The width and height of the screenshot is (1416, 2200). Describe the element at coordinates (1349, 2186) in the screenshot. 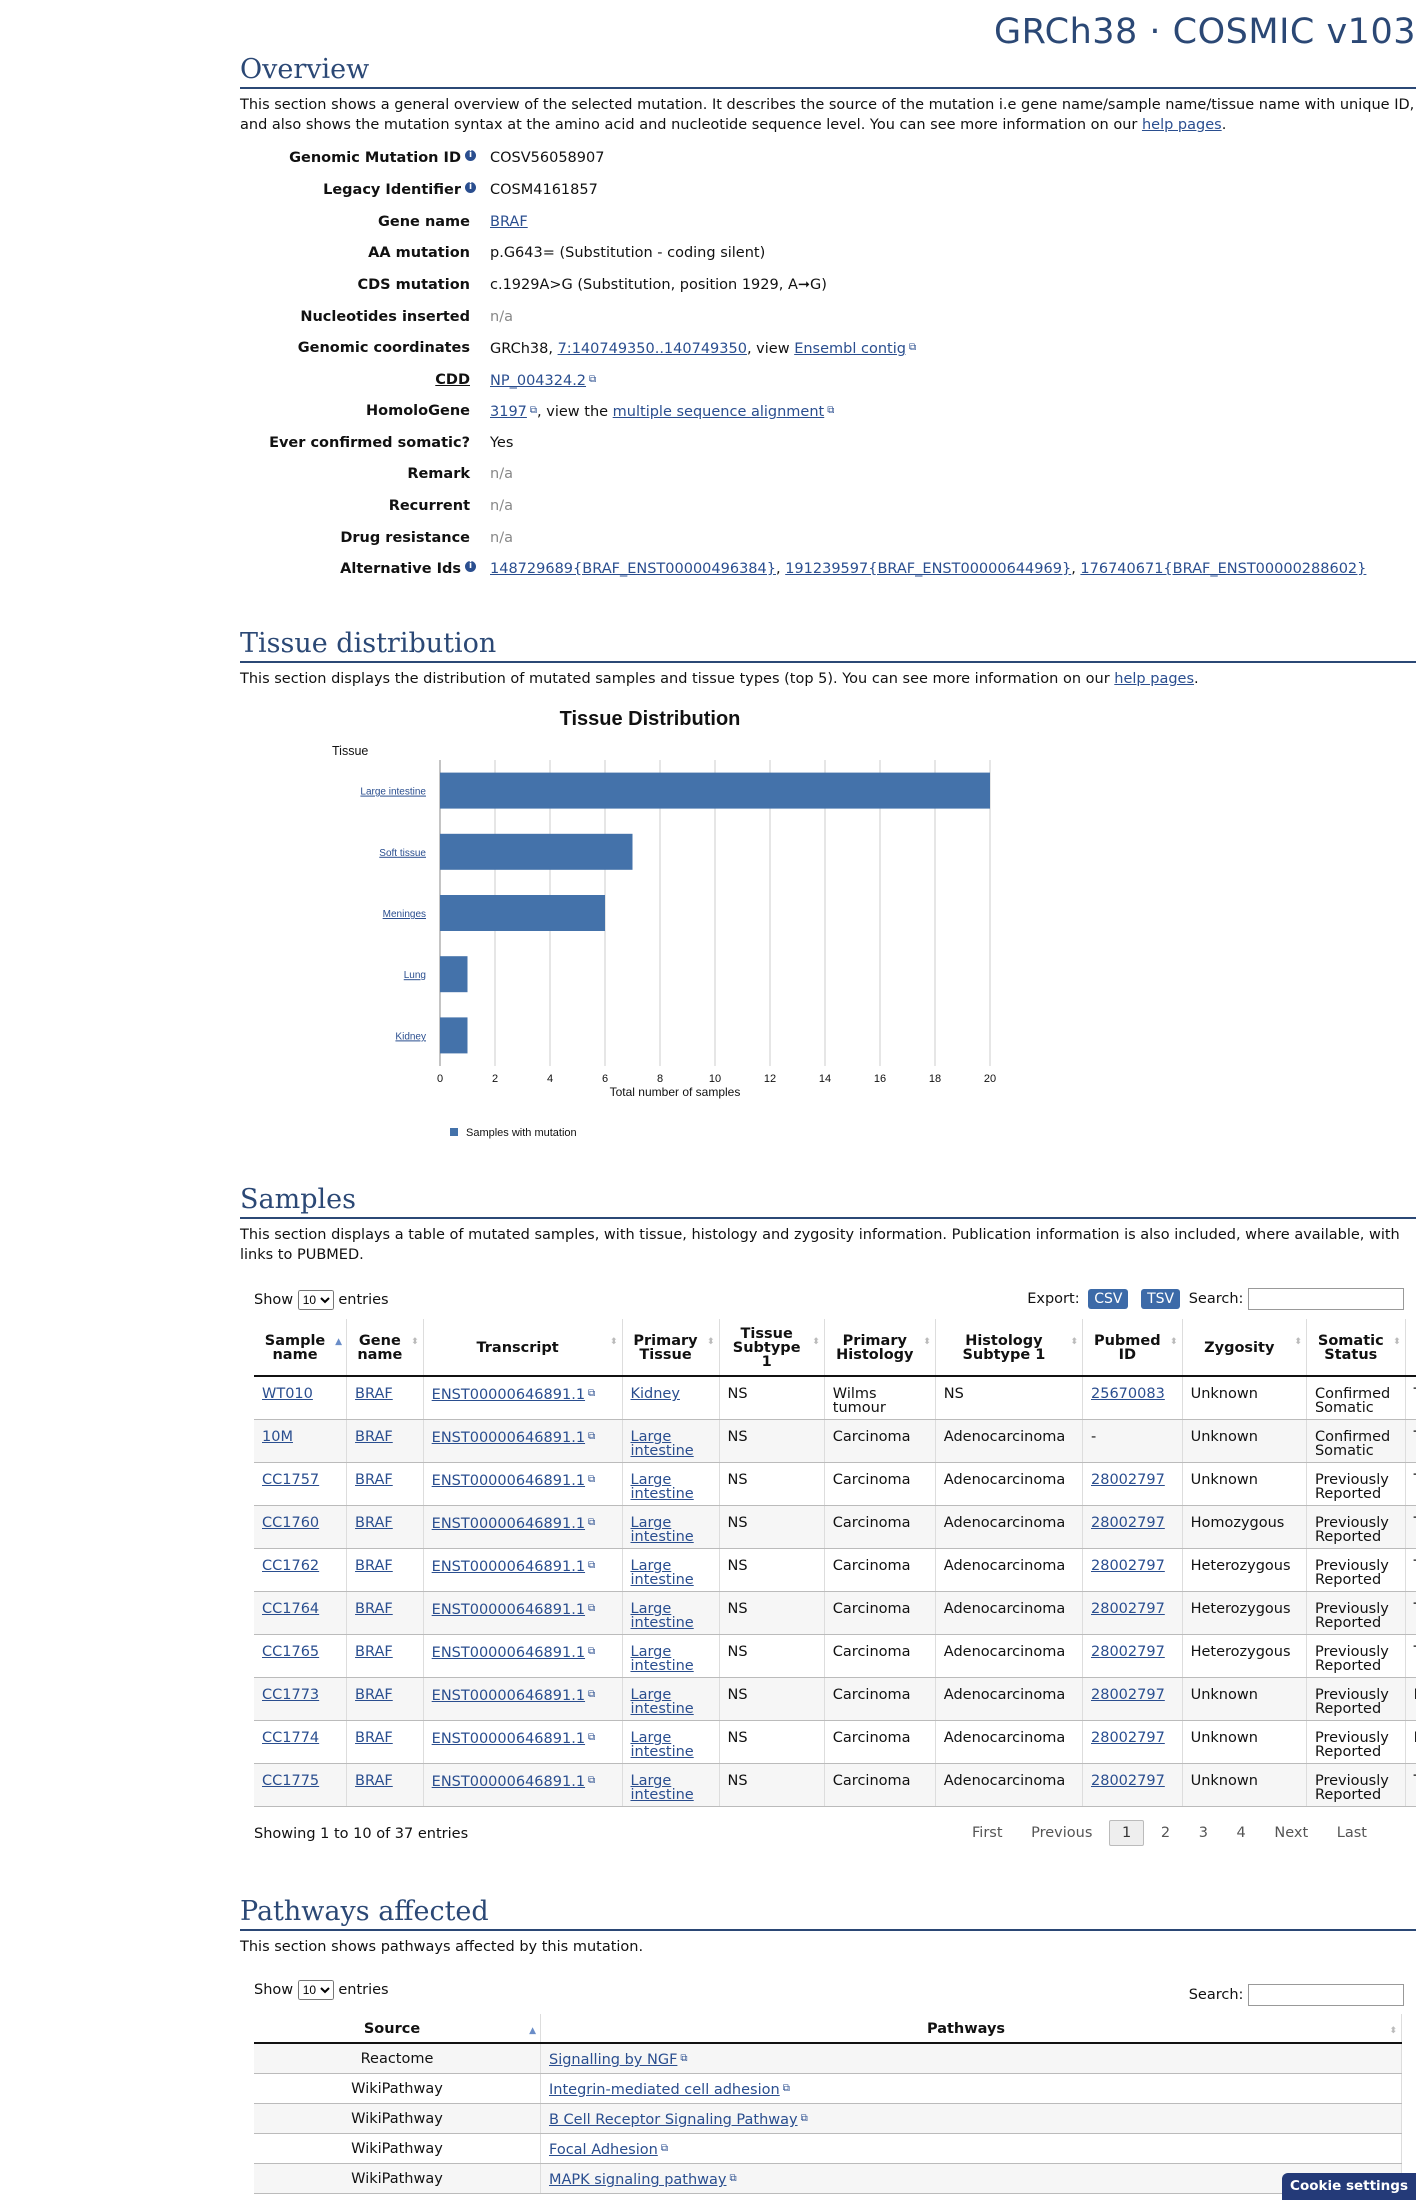

I see `cookie-settings-button: Cookie settings` at that location.